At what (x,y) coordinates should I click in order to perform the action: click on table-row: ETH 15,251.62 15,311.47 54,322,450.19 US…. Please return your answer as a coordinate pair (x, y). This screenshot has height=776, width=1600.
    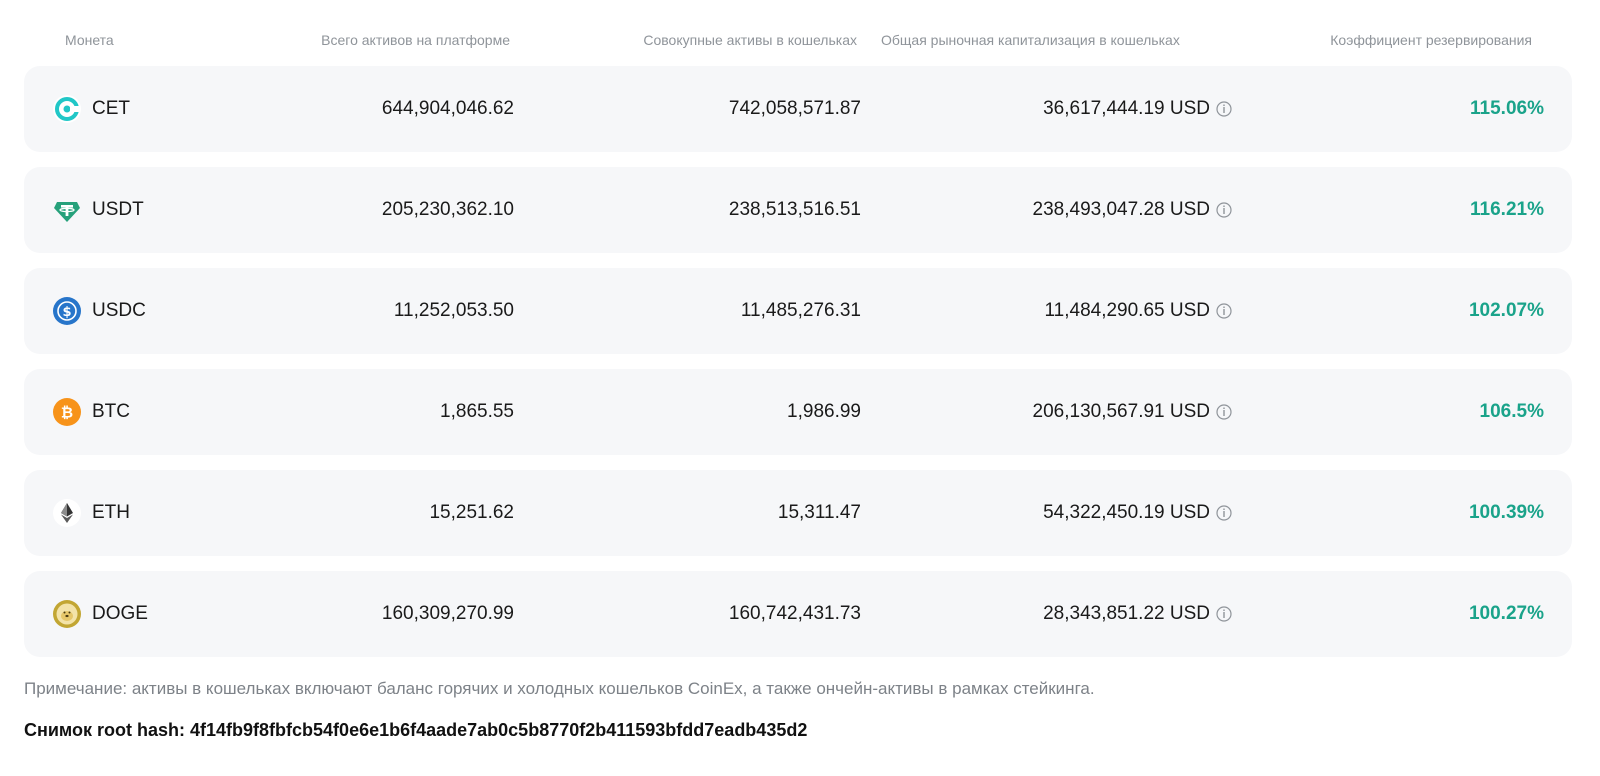
    Looking at the image, I should click on (798, 513).